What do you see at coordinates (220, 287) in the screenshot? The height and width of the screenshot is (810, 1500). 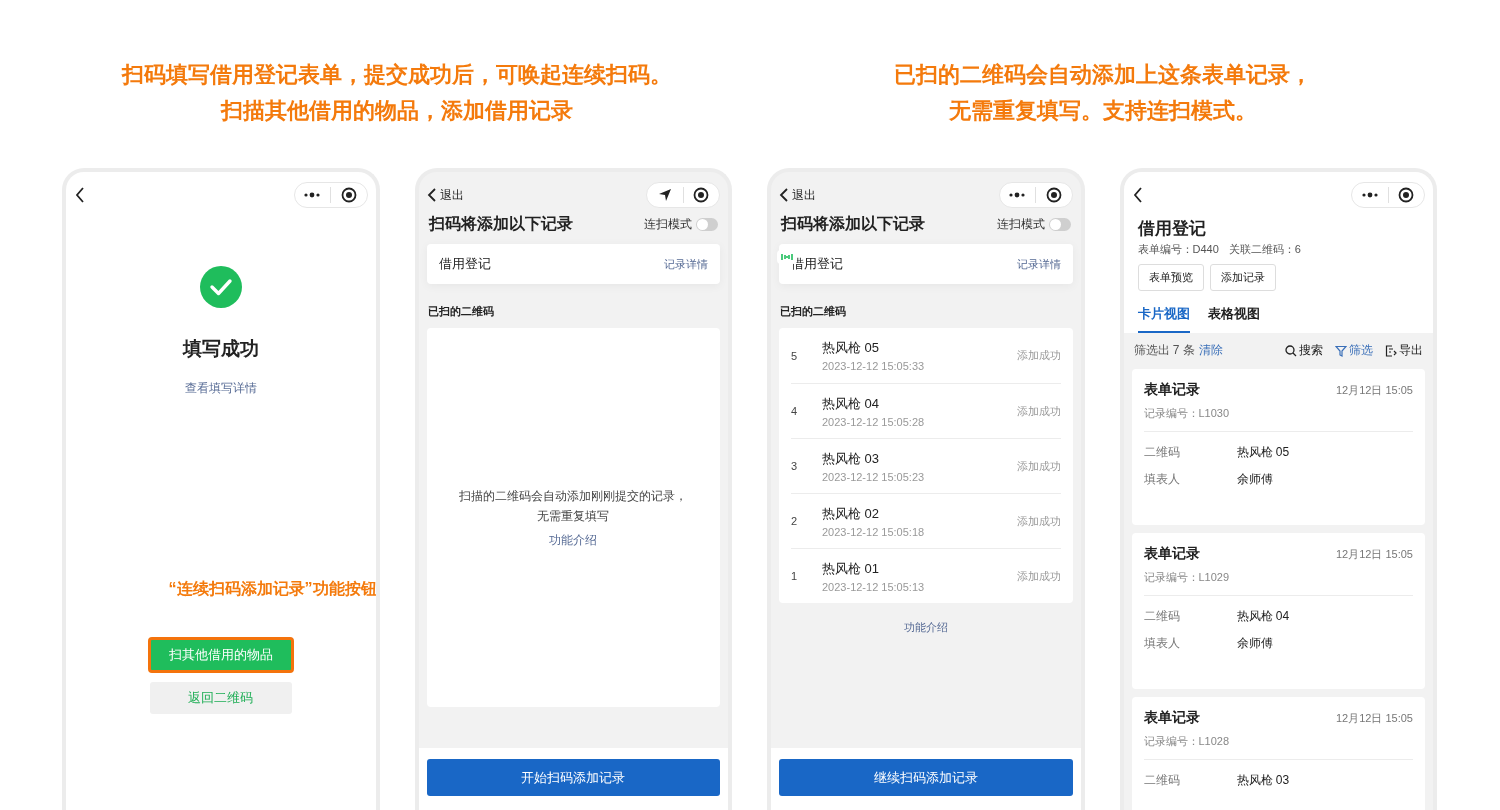 I see `check-icon` at bounding box center [220, 287].